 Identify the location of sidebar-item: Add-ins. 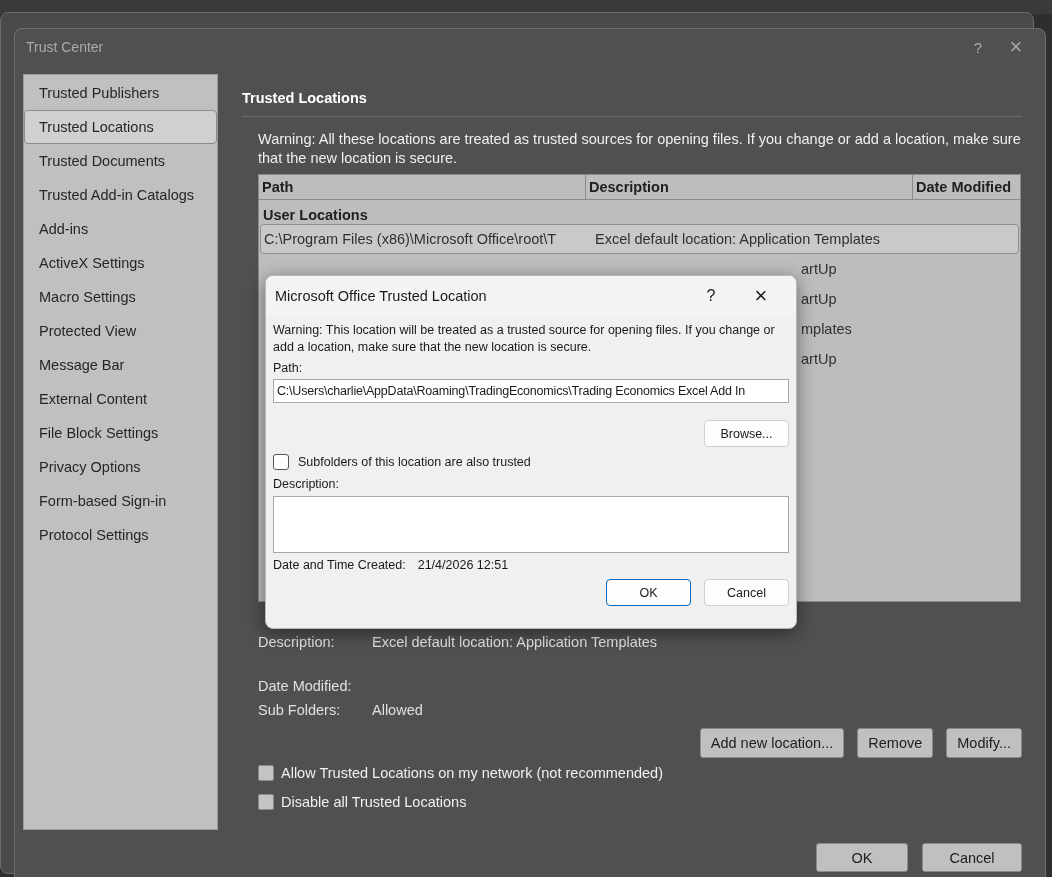
(120, 229).